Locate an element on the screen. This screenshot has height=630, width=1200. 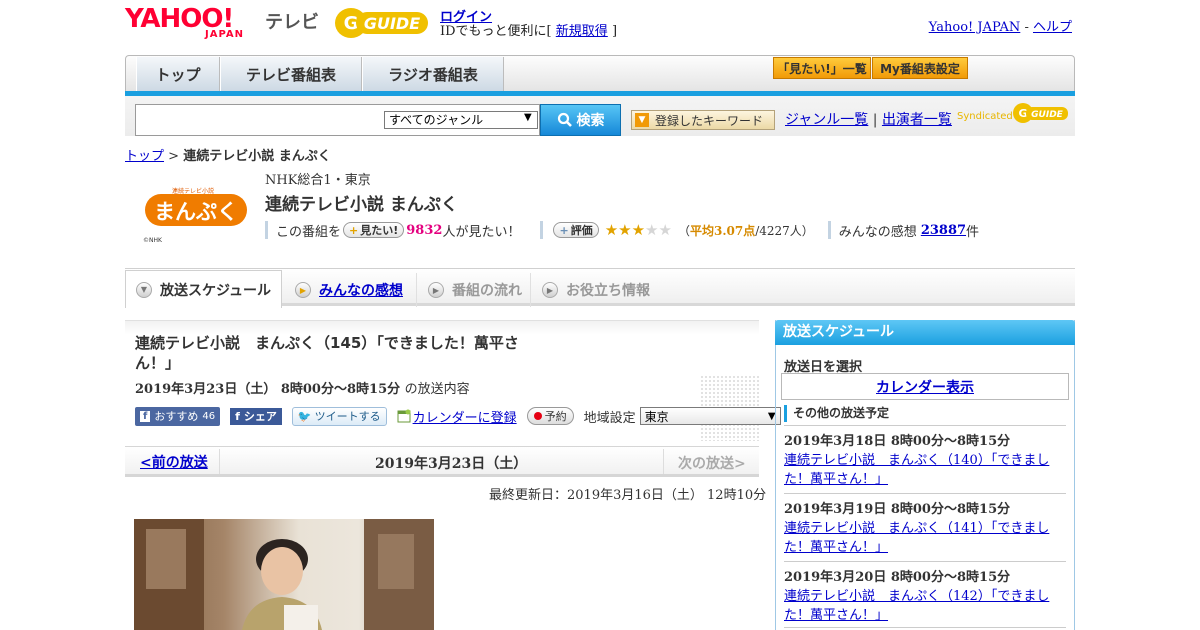
broadcast-link: 連続テレビ小説 まんぷく（142）「できました！萬平さん！」 is located at coordinates (925, 606).